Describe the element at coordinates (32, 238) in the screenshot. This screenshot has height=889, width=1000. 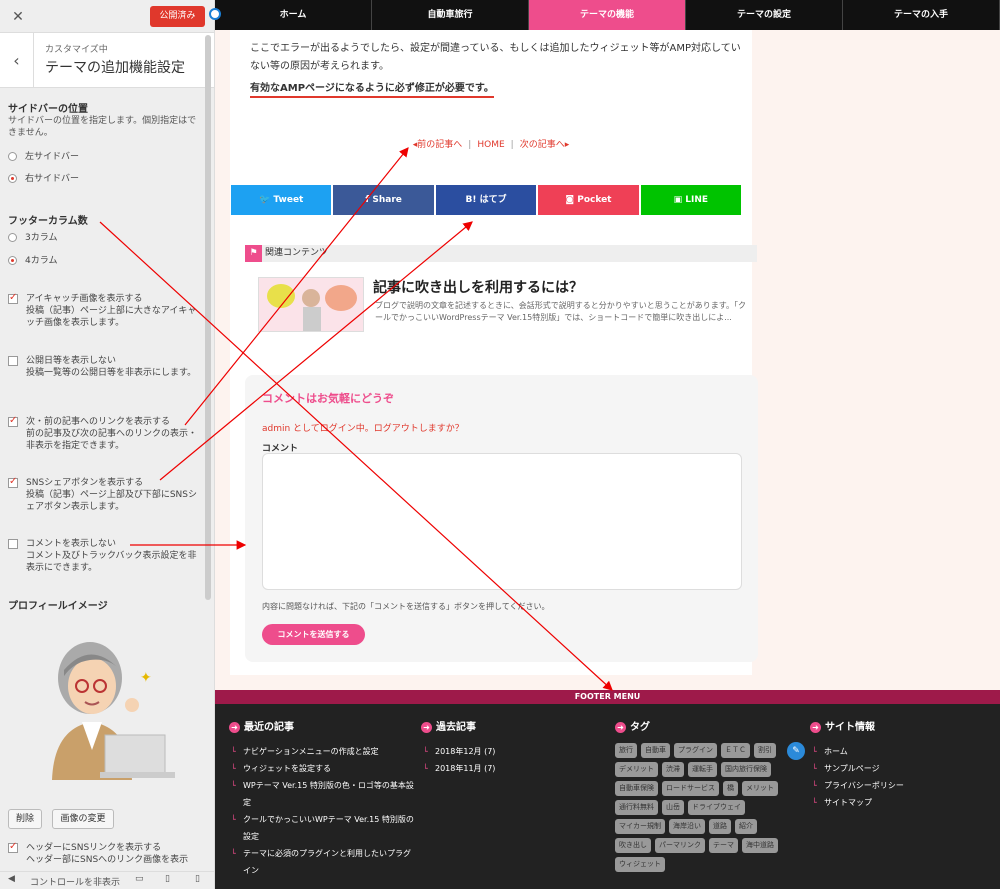
I see `radio-3-columns: 3カラム` at that location.